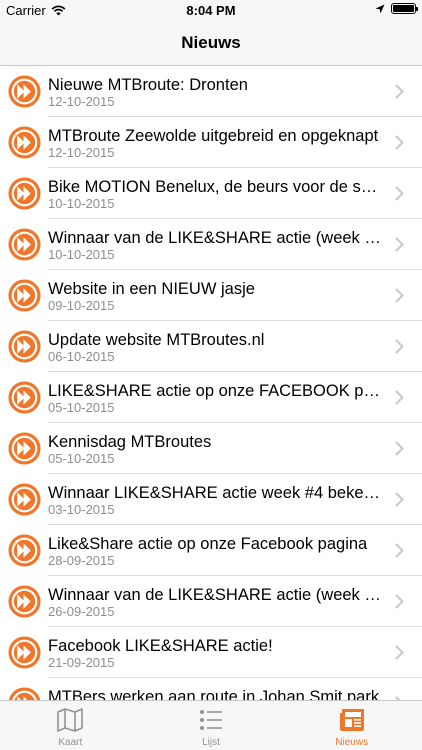 This screenshot has height=750, width=422. I want to click on tab-label-lijst: Lijst, so click(211, 742).